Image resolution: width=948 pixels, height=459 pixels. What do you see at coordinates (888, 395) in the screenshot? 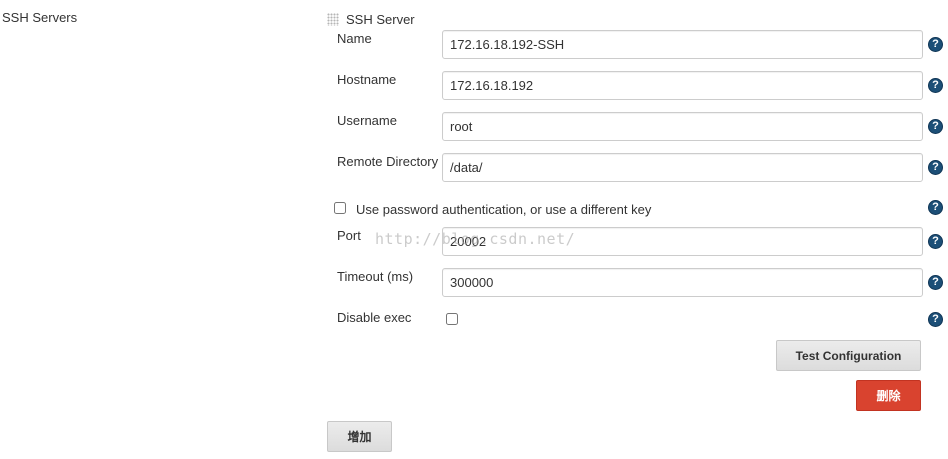
I see `delete-button: 删除` at bounding box center [888, 395].